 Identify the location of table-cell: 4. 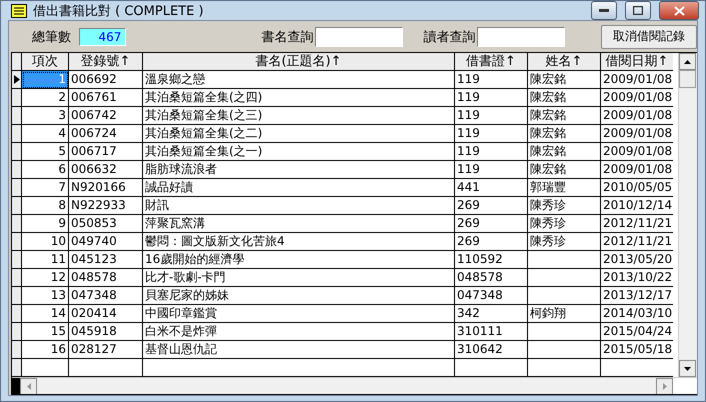
(45, 134).